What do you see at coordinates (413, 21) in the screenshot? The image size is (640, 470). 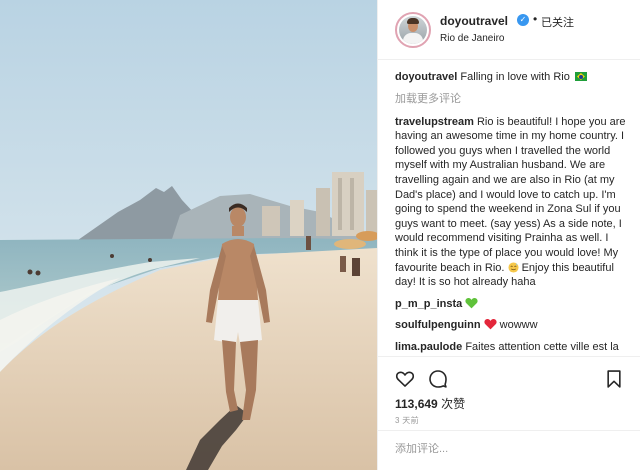 I see `avatar-hair` at bounding box center [413, 21].